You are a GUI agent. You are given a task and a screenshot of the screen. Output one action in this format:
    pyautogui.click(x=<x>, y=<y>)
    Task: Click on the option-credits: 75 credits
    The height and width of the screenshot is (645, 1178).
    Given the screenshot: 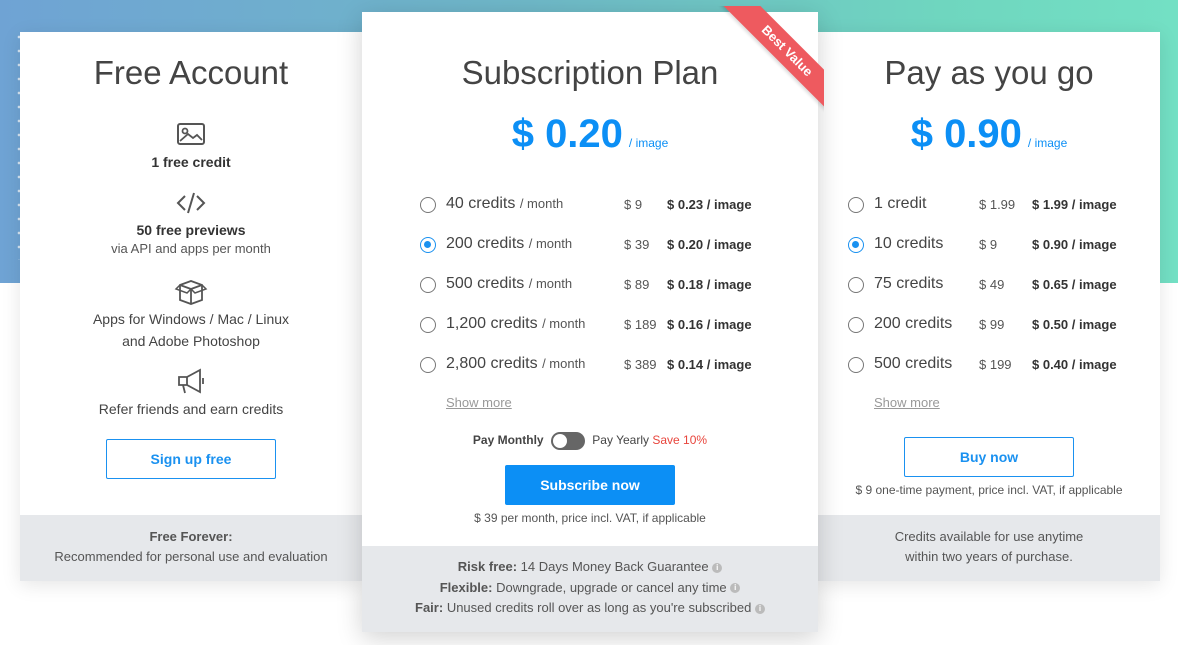 What is the action you would take?
    pyautogui.click(x=908, y=284)
    